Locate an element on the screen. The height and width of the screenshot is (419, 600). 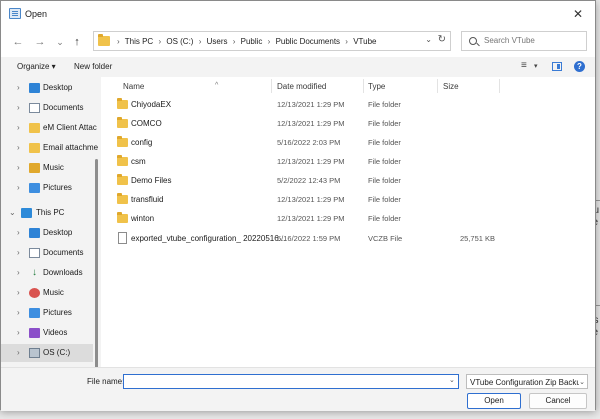
up-arrow-icon: ↑ is located at coordinates (77, 42).